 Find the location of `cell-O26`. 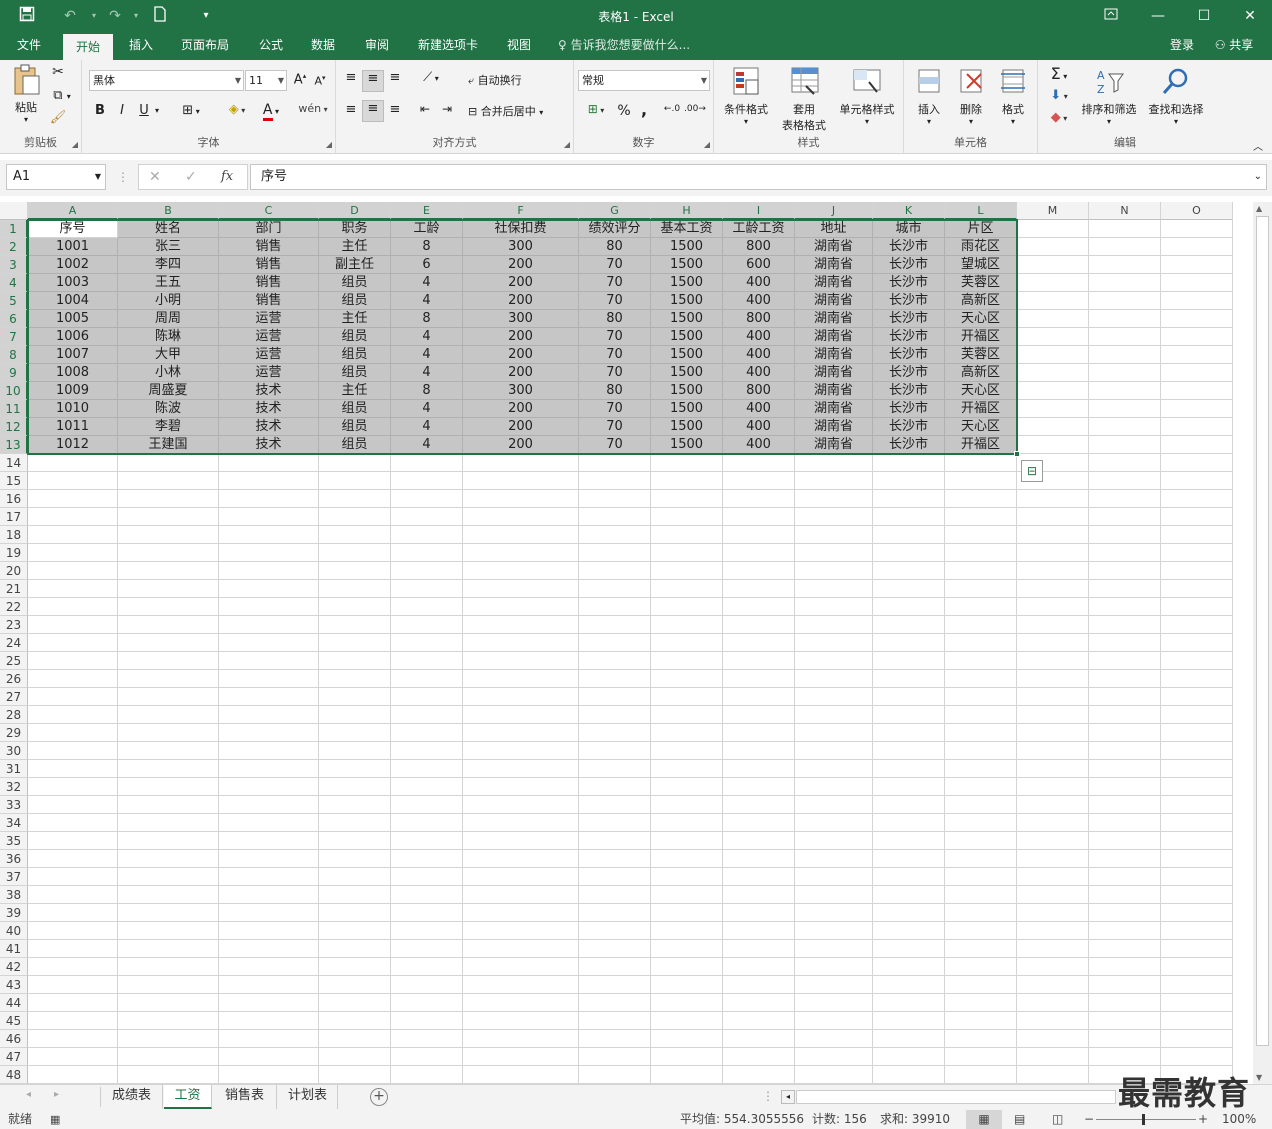

cell-O26 is located at coordinates (1197, 679).